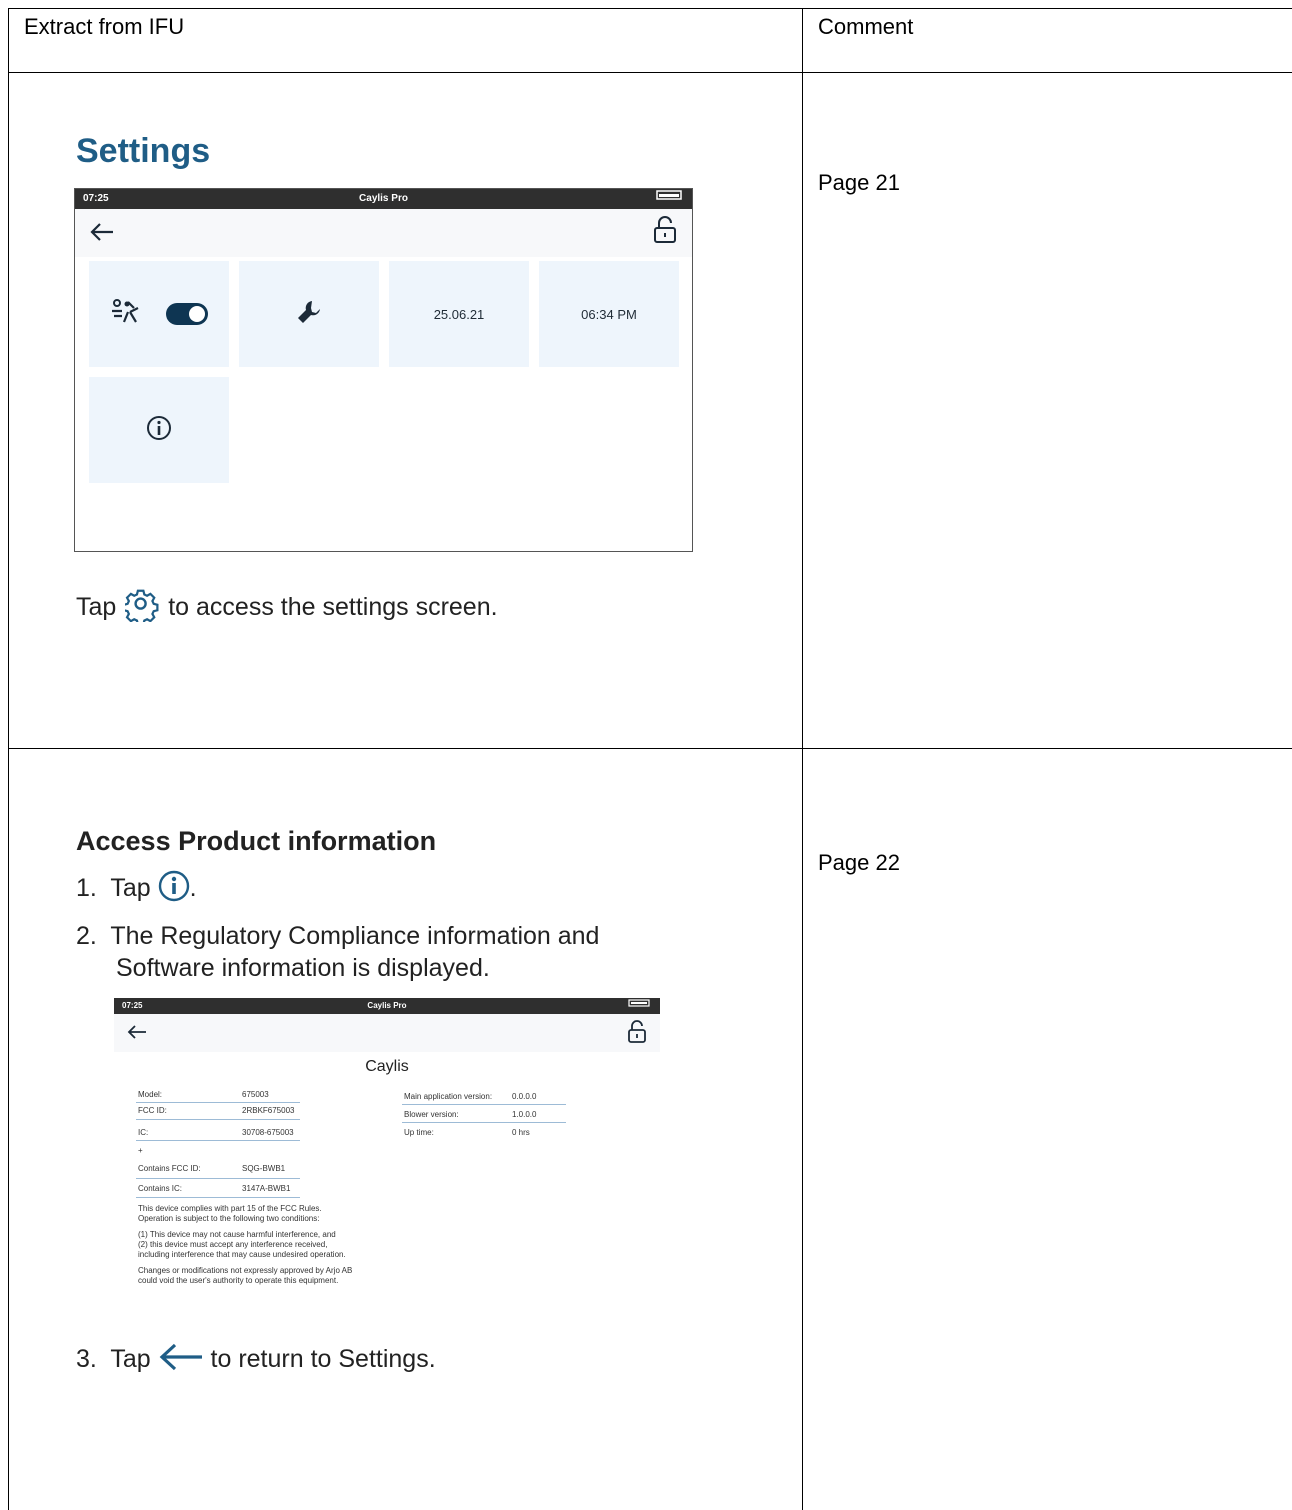 This screenshot has width=1292, height=1510. Describe the element at coordinates (859, 182) in the screenshot. I see `comment-page-21: Page 21` at that location.